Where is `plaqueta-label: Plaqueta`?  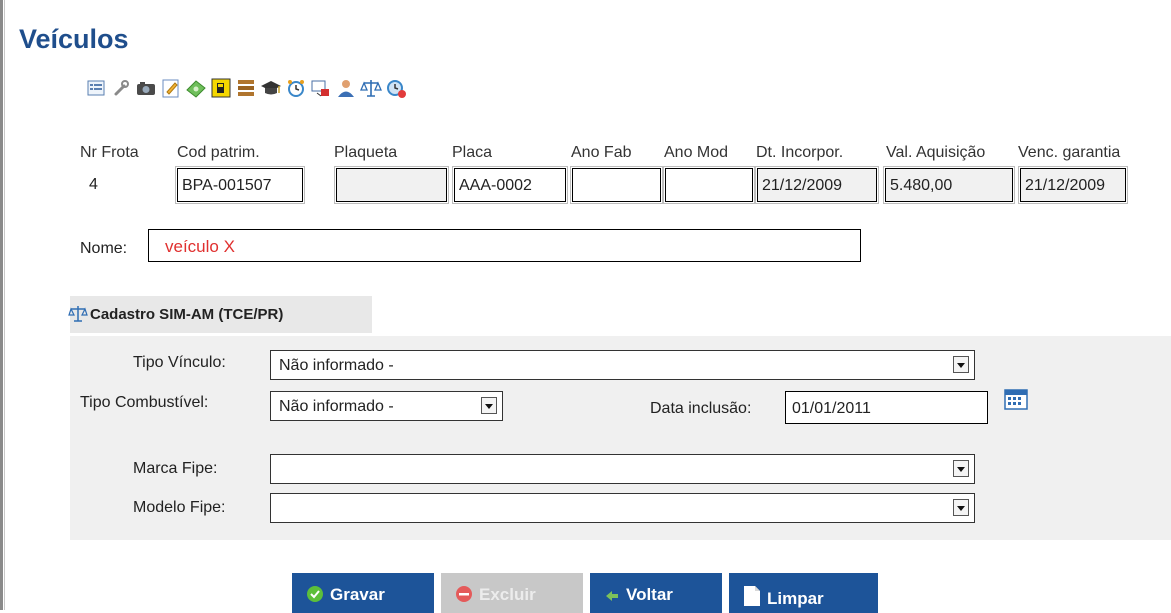 plaqueta-label: Plaqueta is located at coordinates (366, 152).